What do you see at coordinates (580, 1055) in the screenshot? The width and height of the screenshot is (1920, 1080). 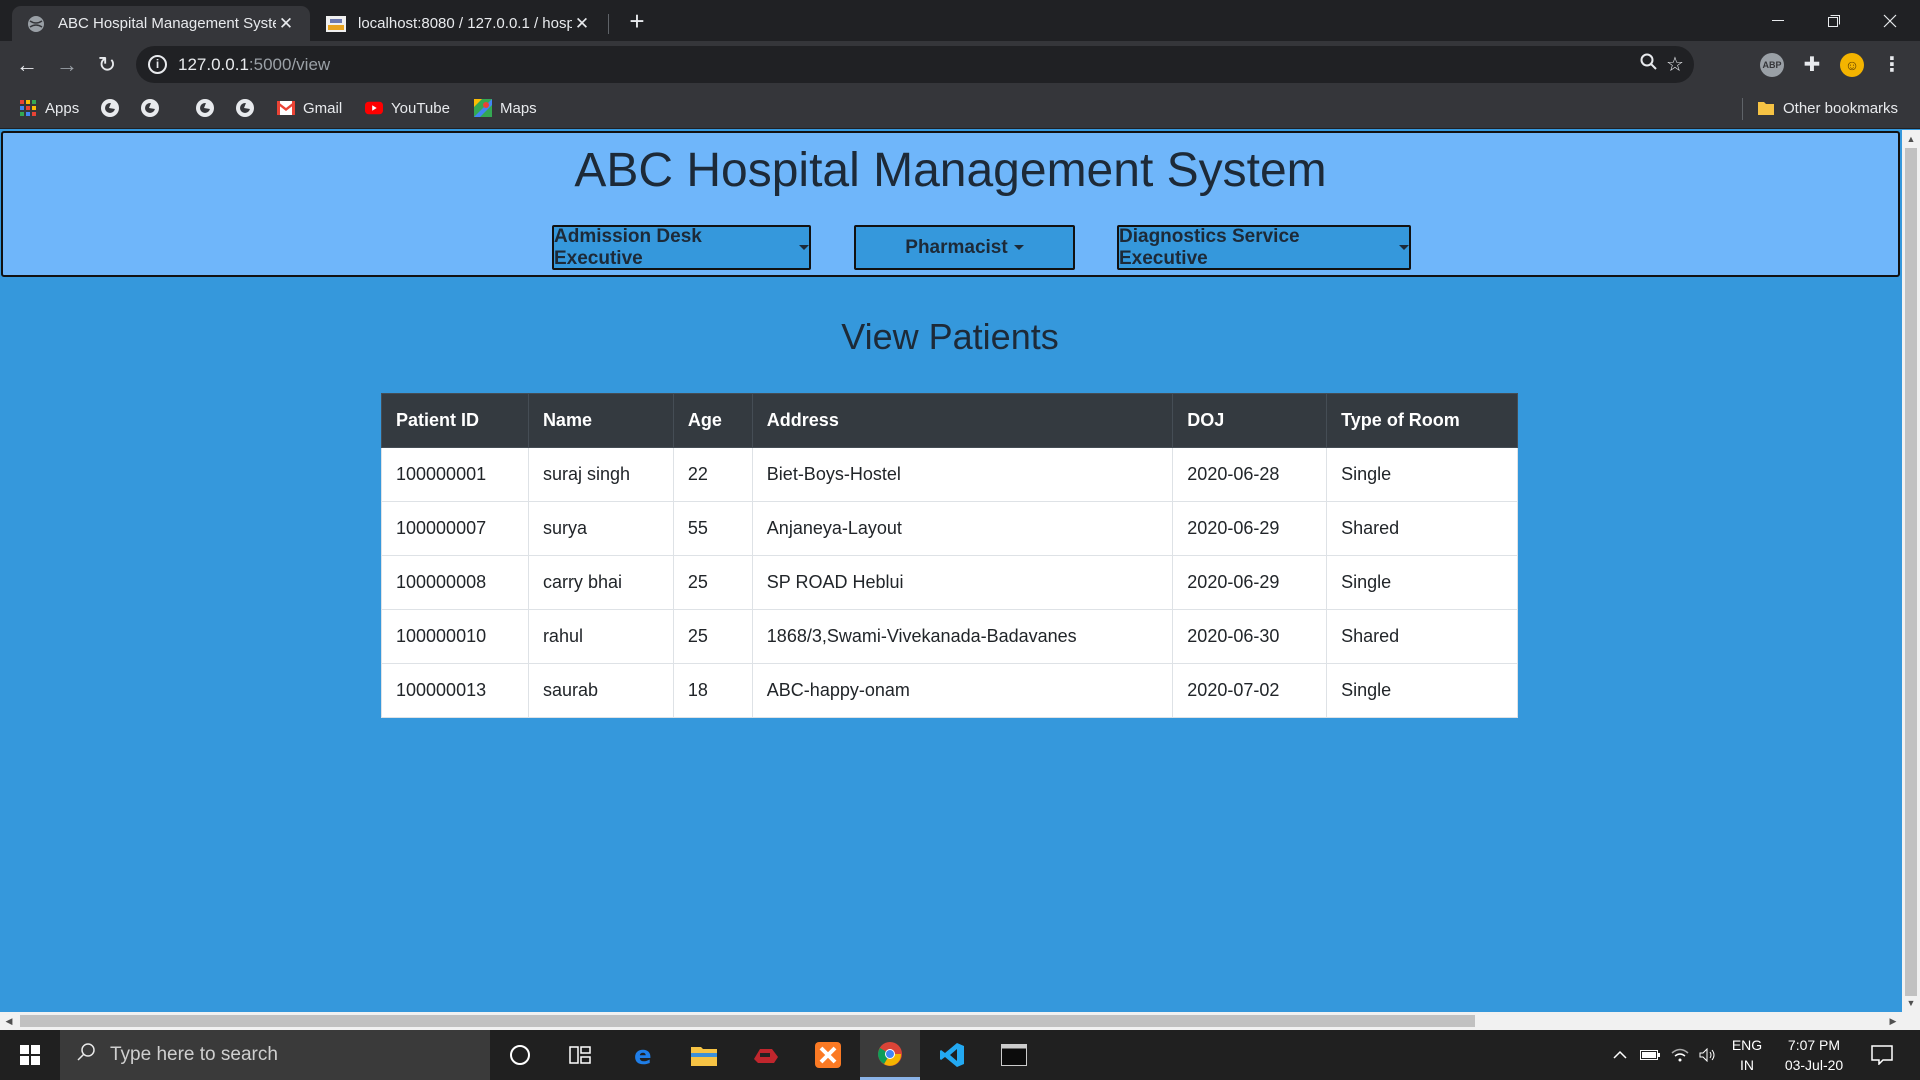 I see `task-view-icon` at bounding box center [580, 1055].